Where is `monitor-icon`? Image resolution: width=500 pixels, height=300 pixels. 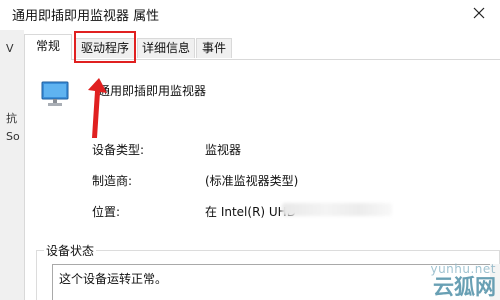
monitor-icon is located at coordinates (55, 94).